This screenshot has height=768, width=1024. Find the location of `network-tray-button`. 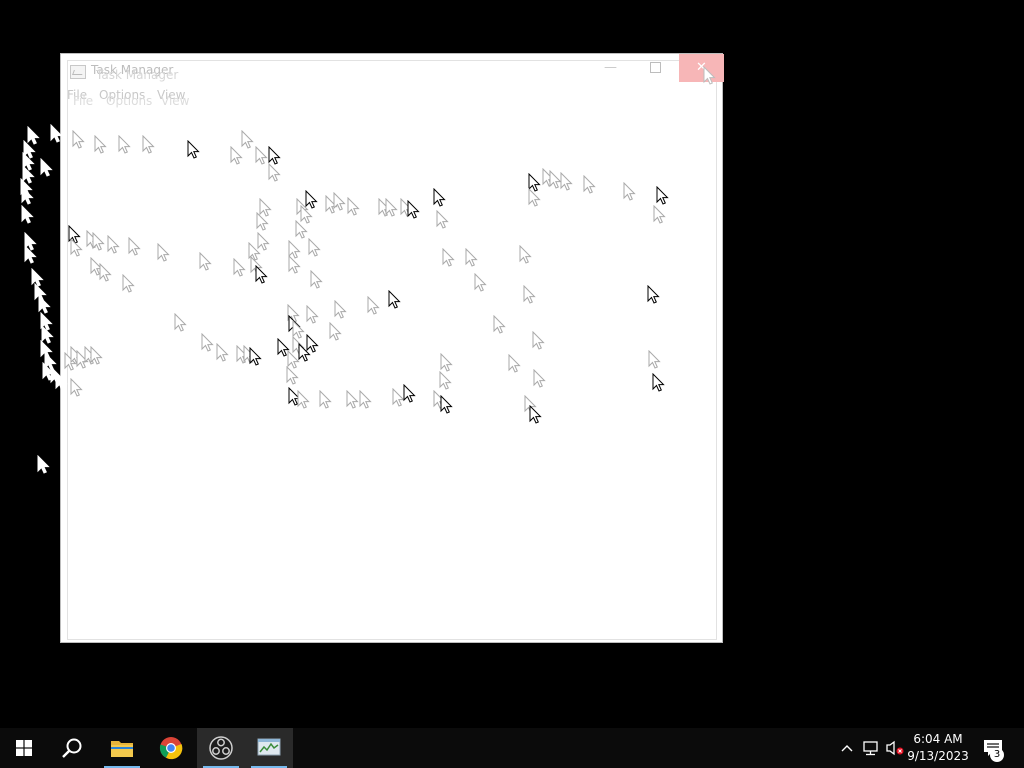

network-tray-button is located at coordinates (871, 748).